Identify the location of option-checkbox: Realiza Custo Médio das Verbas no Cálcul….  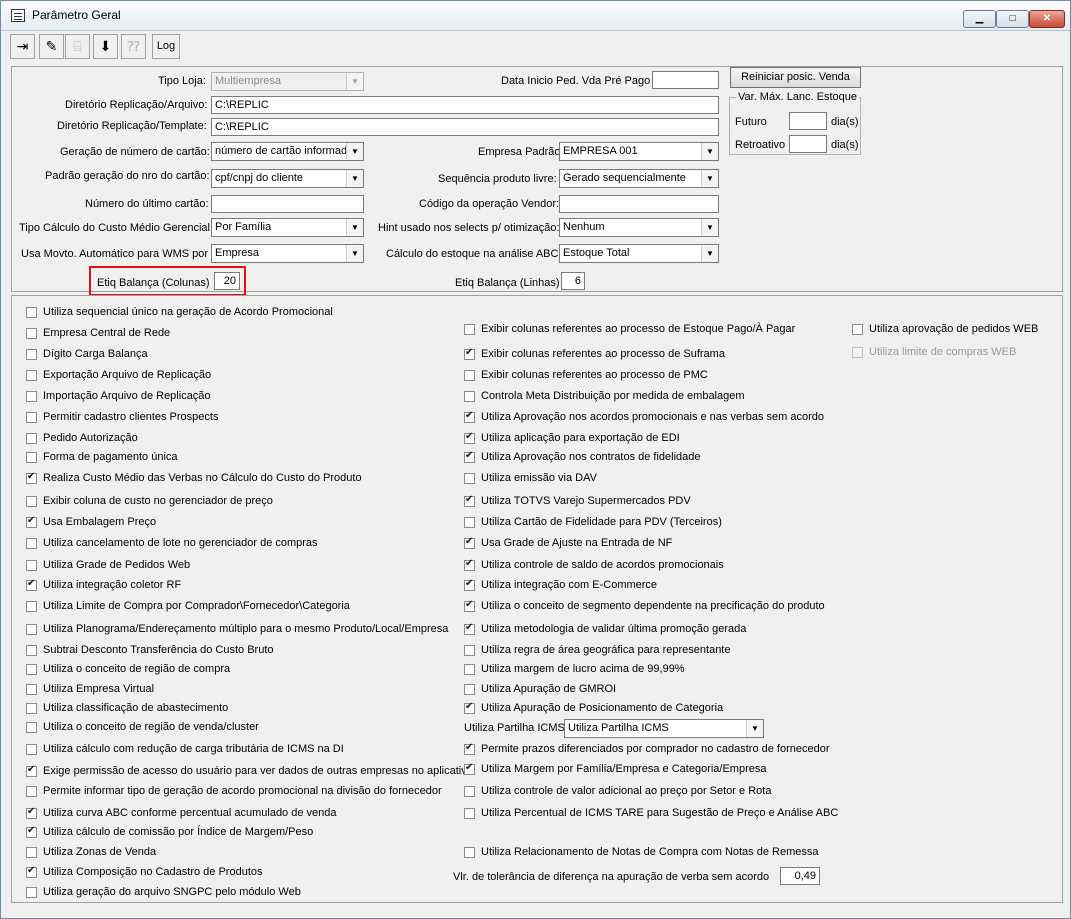
(194, 478).